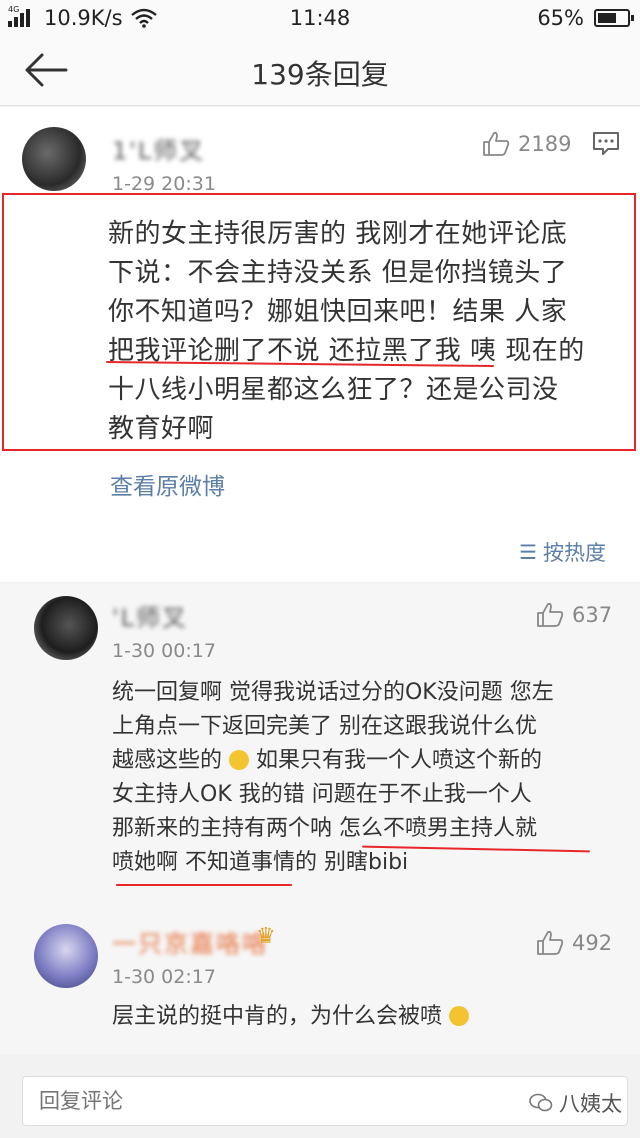  I want to click on comment-fragment: 越感这些的, so click(167, 760).